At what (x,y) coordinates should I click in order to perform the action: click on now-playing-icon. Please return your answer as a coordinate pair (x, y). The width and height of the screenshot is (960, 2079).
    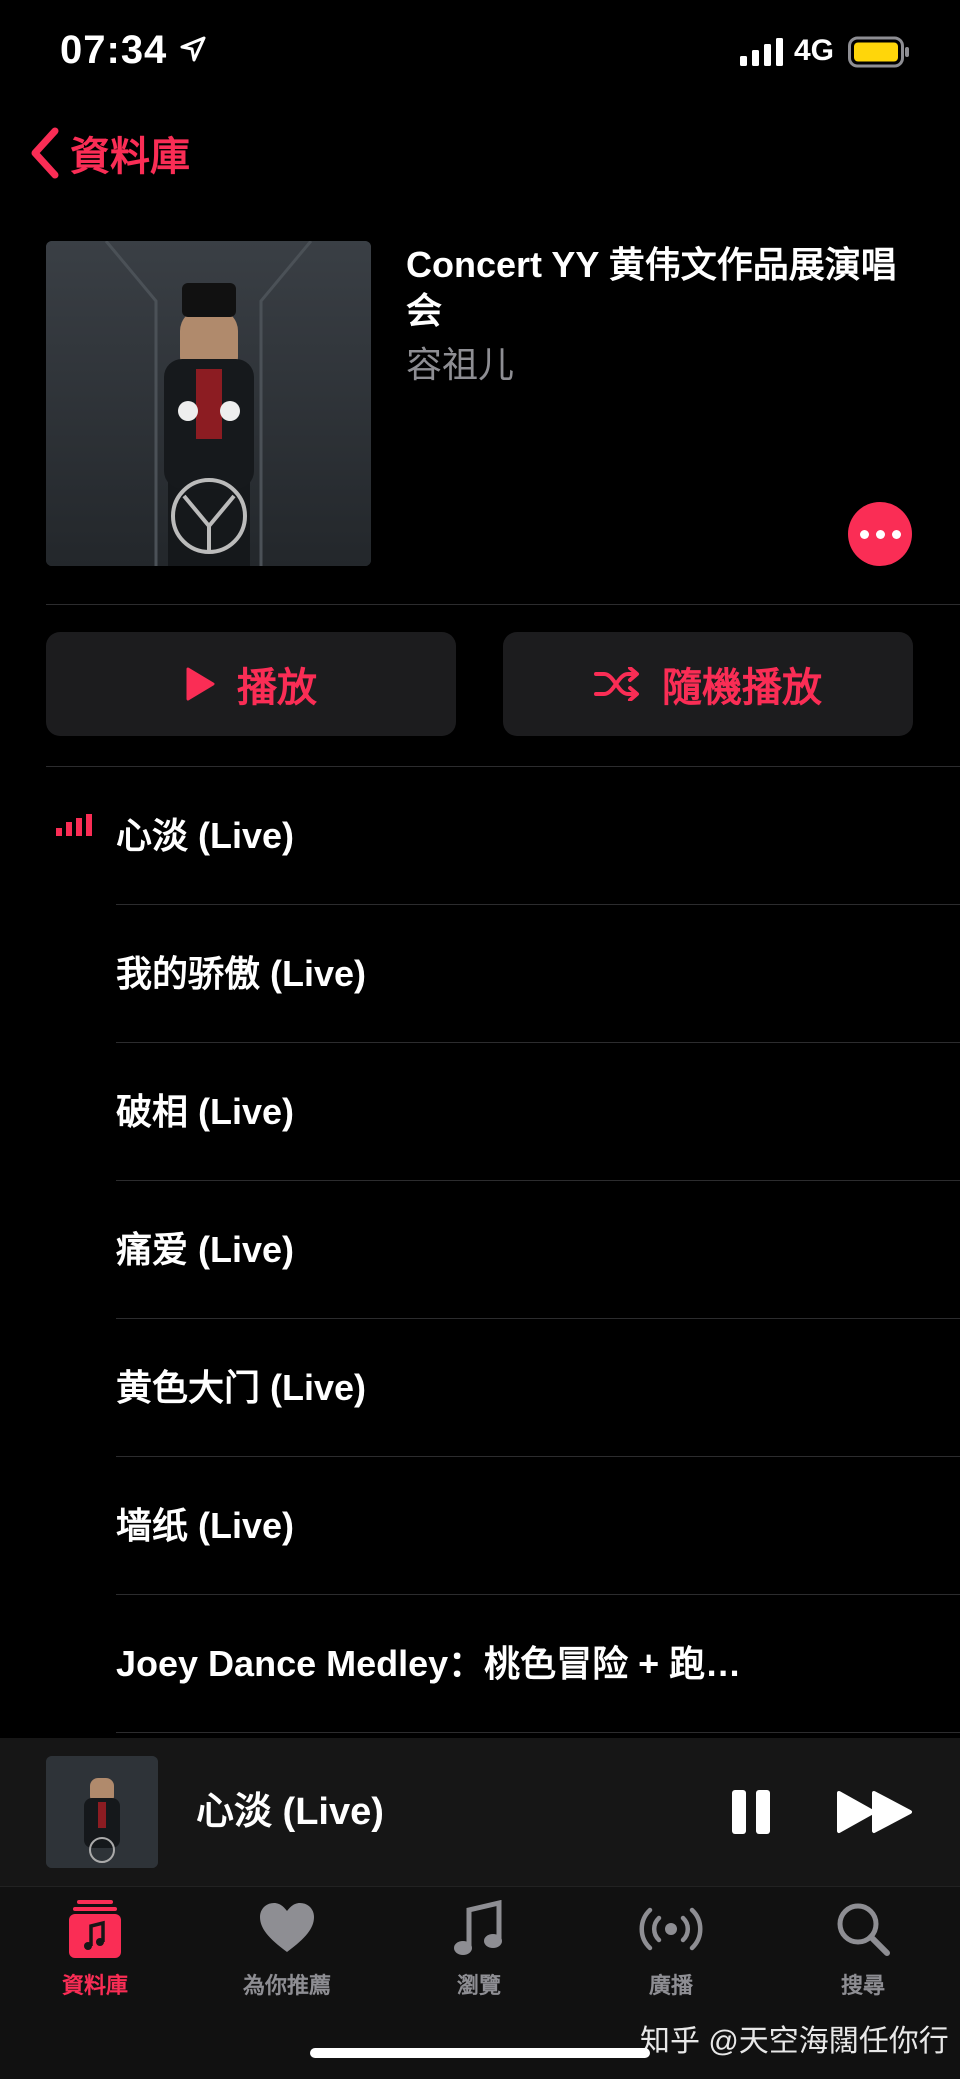
    Looking at the image, I should click on (74, 825).